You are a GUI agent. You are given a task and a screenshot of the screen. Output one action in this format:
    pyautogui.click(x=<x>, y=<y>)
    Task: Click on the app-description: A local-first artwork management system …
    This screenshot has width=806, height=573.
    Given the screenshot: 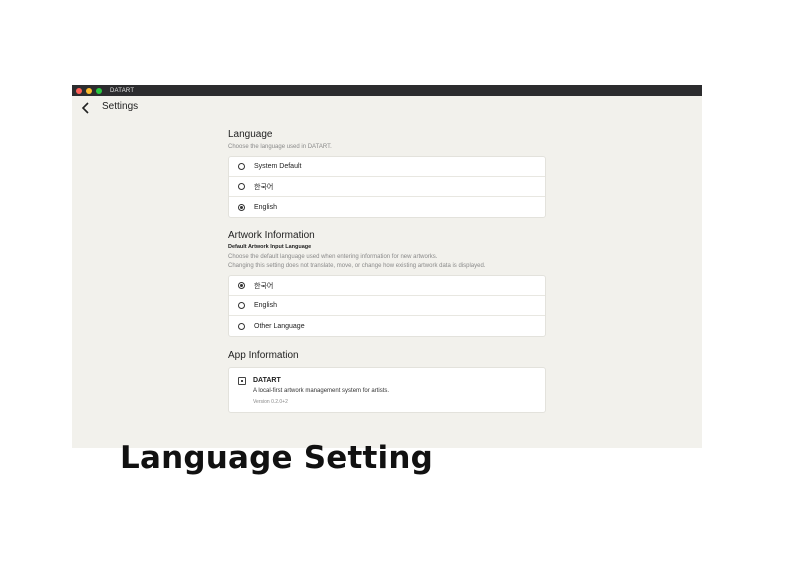 What is the action you would take?
    pyautogui.click(x=321, y=391)
    